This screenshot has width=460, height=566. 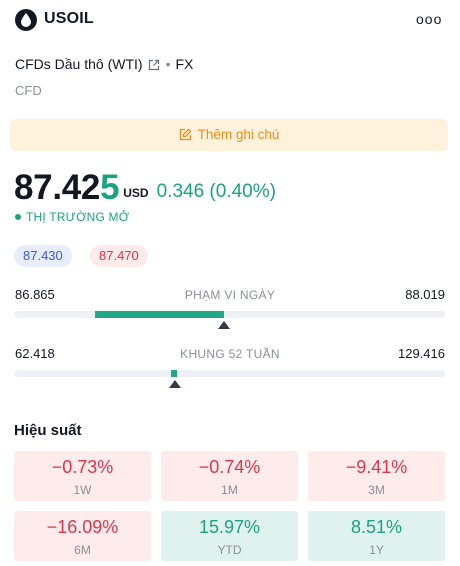 I want to click on performance-period: 1W, so click(x=82, y=490).